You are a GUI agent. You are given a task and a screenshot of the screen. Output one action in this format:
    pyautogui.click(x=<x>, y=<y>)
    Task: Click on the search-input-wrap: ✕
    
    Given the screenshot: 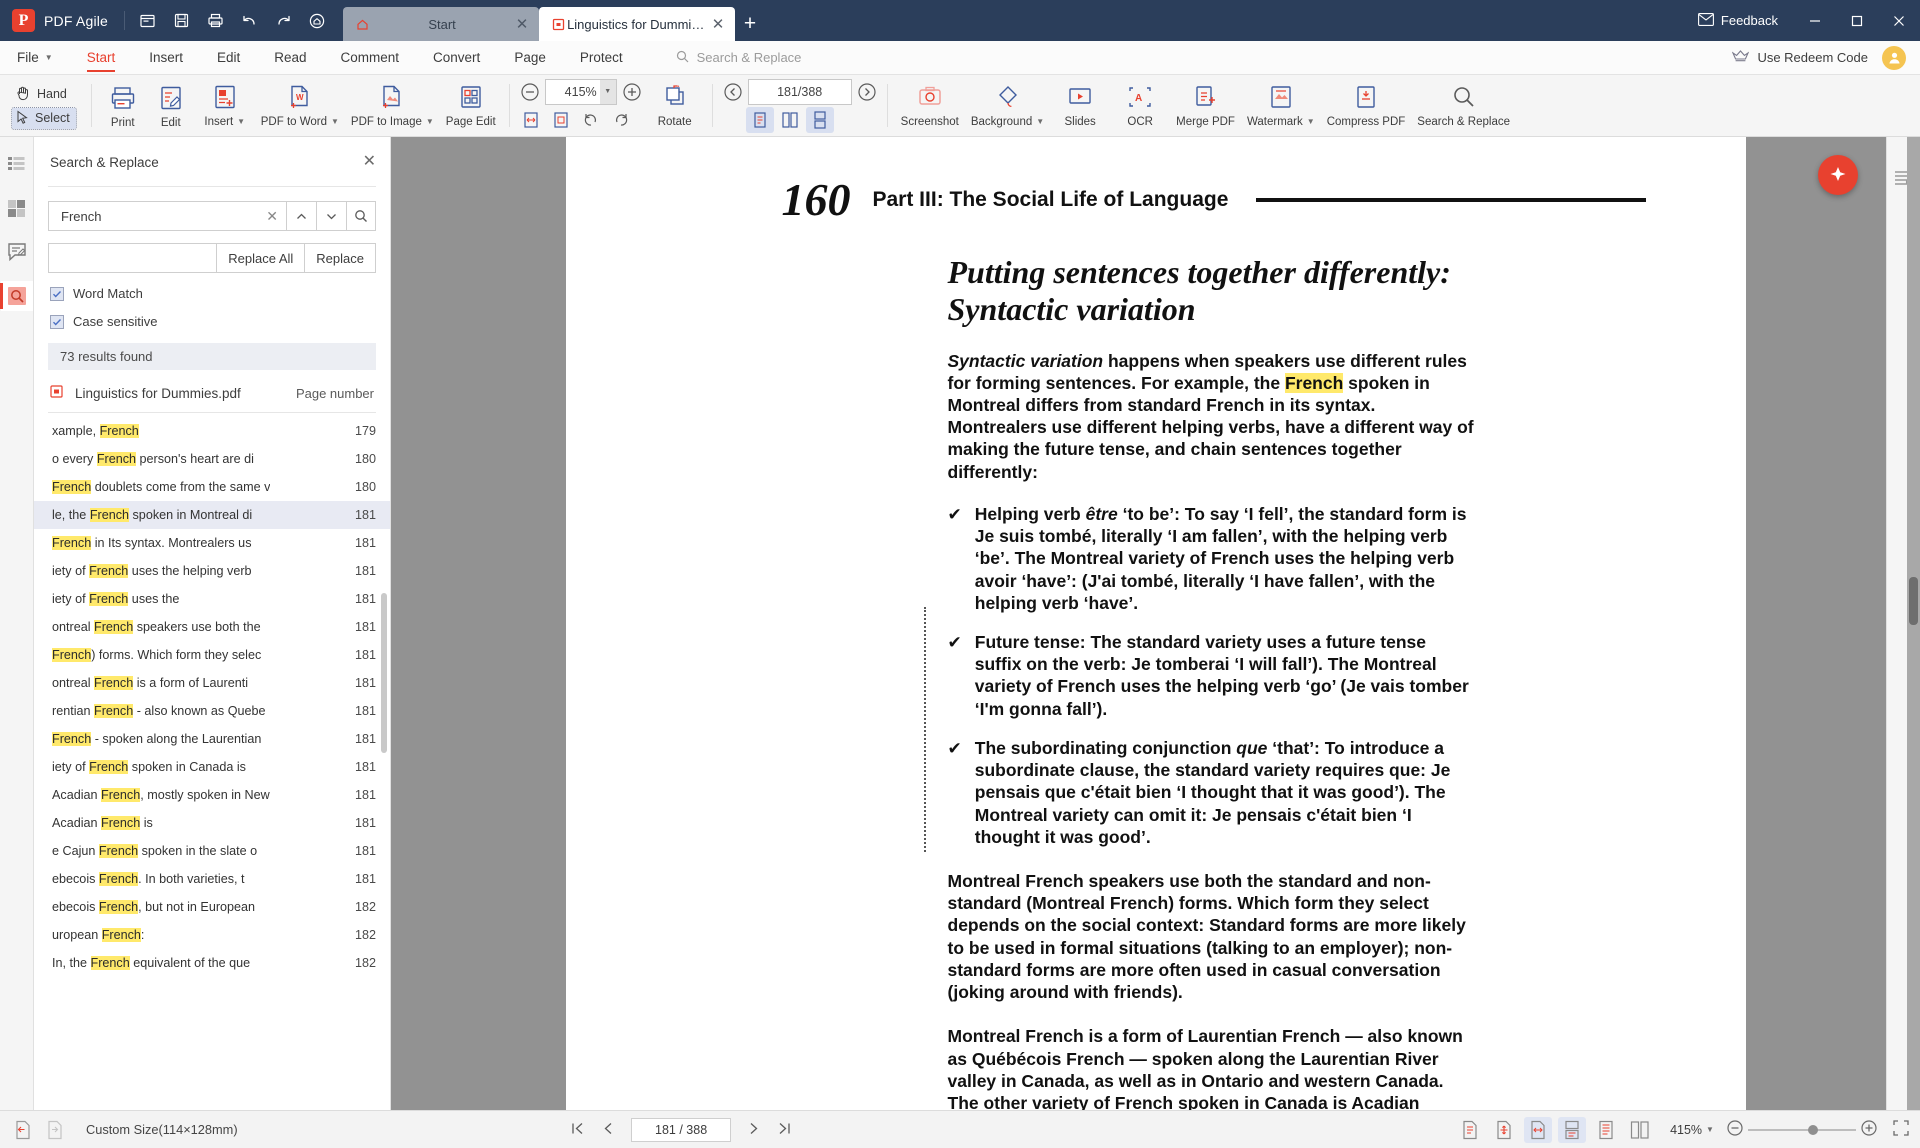 What is the action you would take?
    pyautogui.click(x=167, y=216)
    